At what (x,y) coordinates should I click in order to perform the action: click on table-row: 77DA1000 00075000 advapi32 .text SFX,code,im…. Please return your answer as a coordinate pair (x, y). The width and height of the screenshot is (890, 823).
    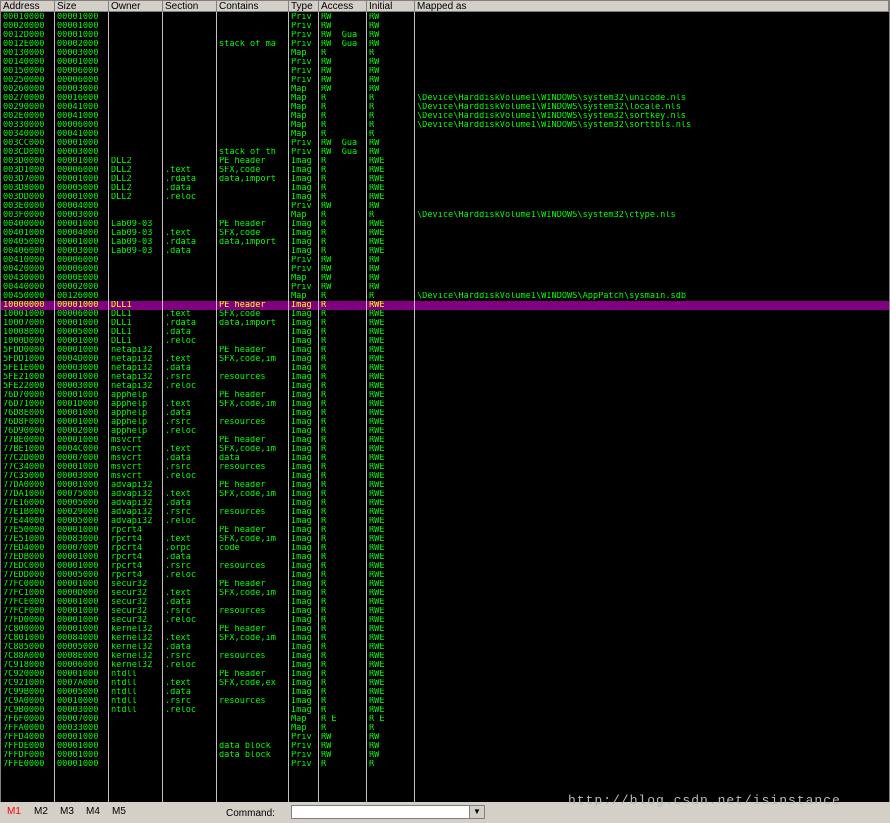
    Looking at the image, I should click on (445, 494).